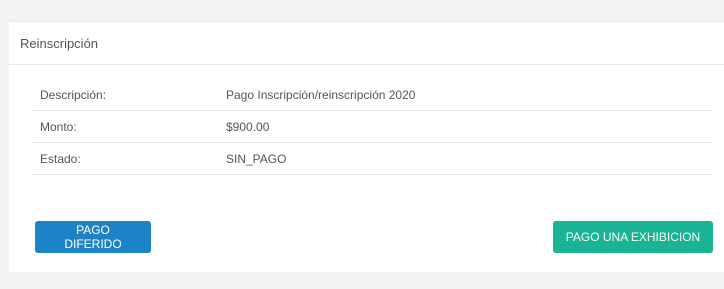 This screenshot has width=724, height=289. I want to click on panel-heading: Reinscripción, so click(366, 43).